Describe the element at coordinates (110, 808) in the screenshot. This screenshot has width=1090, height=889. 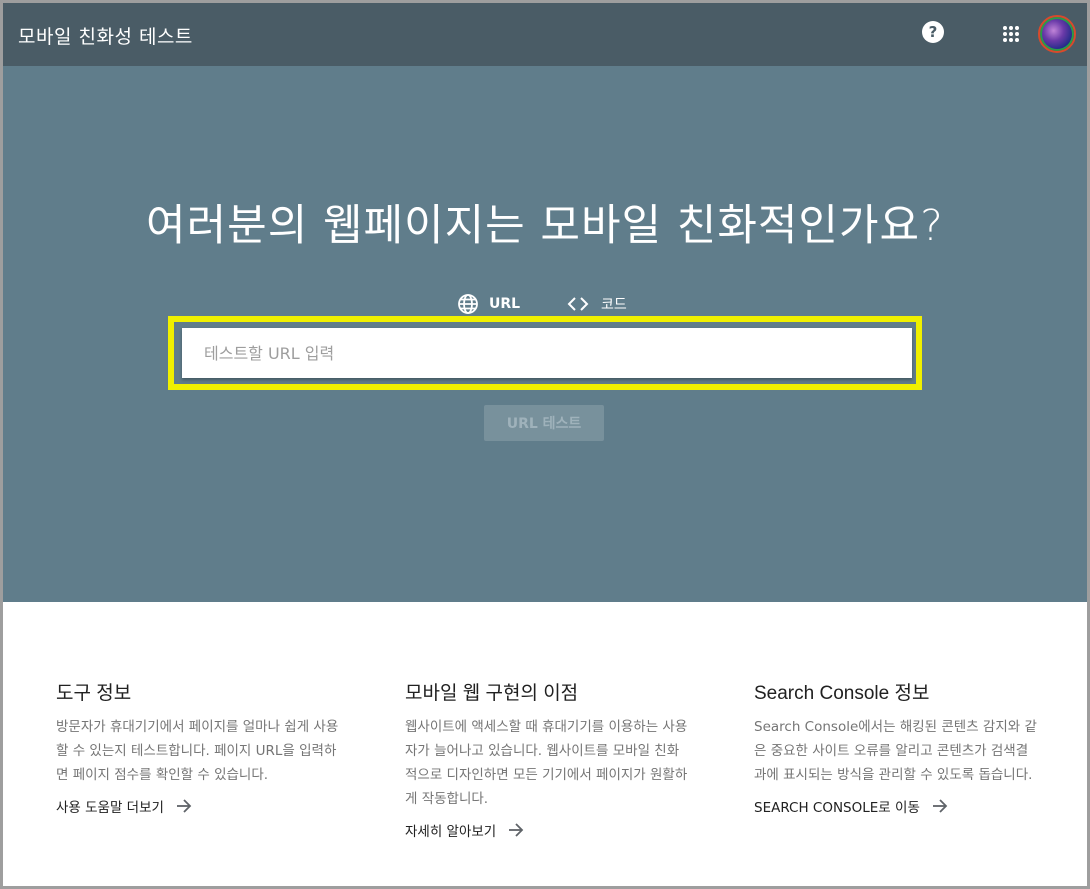
I see `link-label: 사용 도움말 더보기` at that location.